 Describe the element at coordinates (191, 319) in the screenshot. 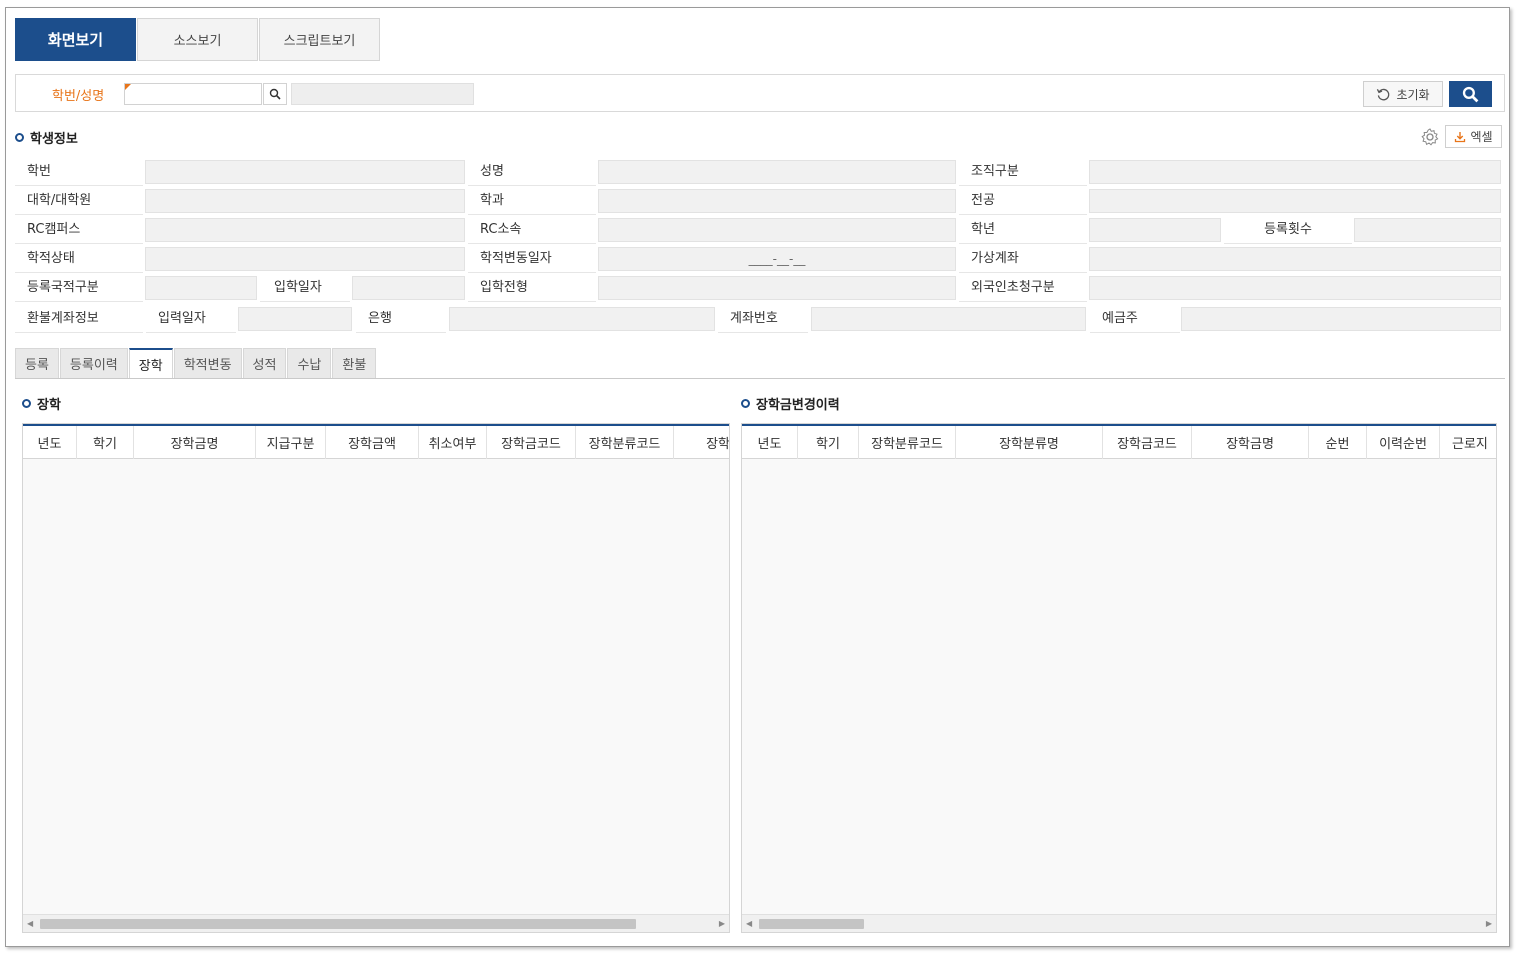

I see `label-input-date: 입력일자` at that location.